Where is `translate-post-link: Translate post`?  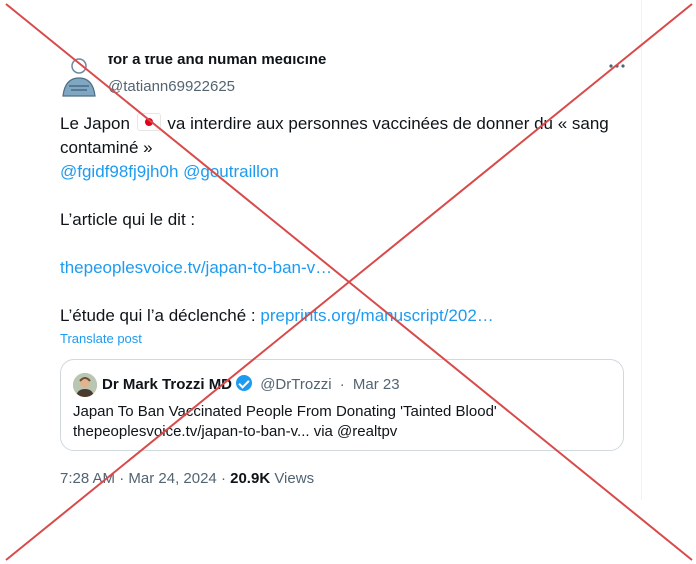 translate-post-link: Translate post is located at coordinates (101, 338).